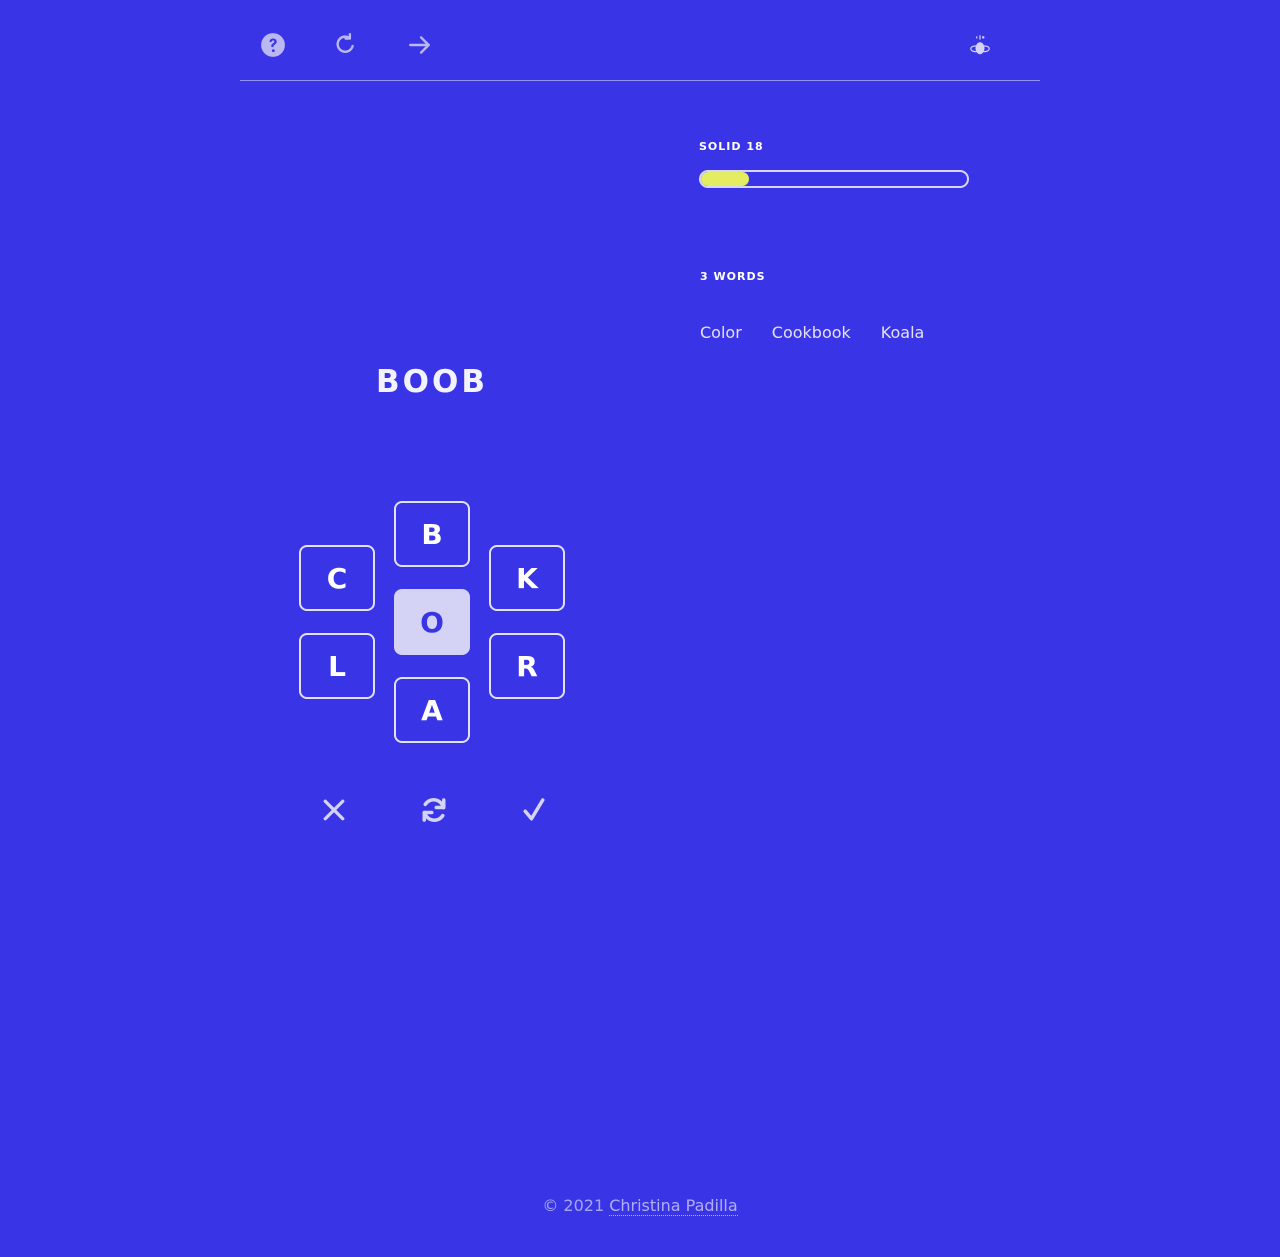 Image resolution: width=1280 pixels, height=1257 pixels. I want to click on current-word: BOOB, so click(432, 382).